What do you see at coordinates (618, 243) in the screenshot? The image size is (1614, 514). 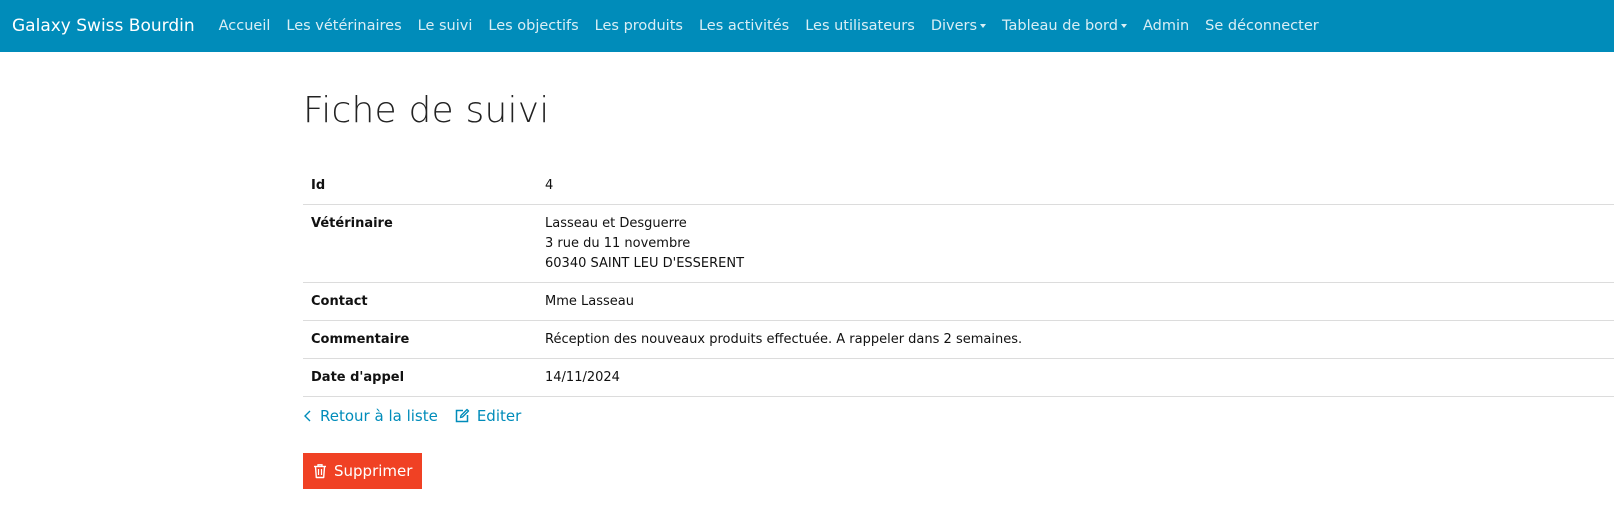 I see `vet-street: 3 rue du 11 novembre` at bounding box center [618, 243].